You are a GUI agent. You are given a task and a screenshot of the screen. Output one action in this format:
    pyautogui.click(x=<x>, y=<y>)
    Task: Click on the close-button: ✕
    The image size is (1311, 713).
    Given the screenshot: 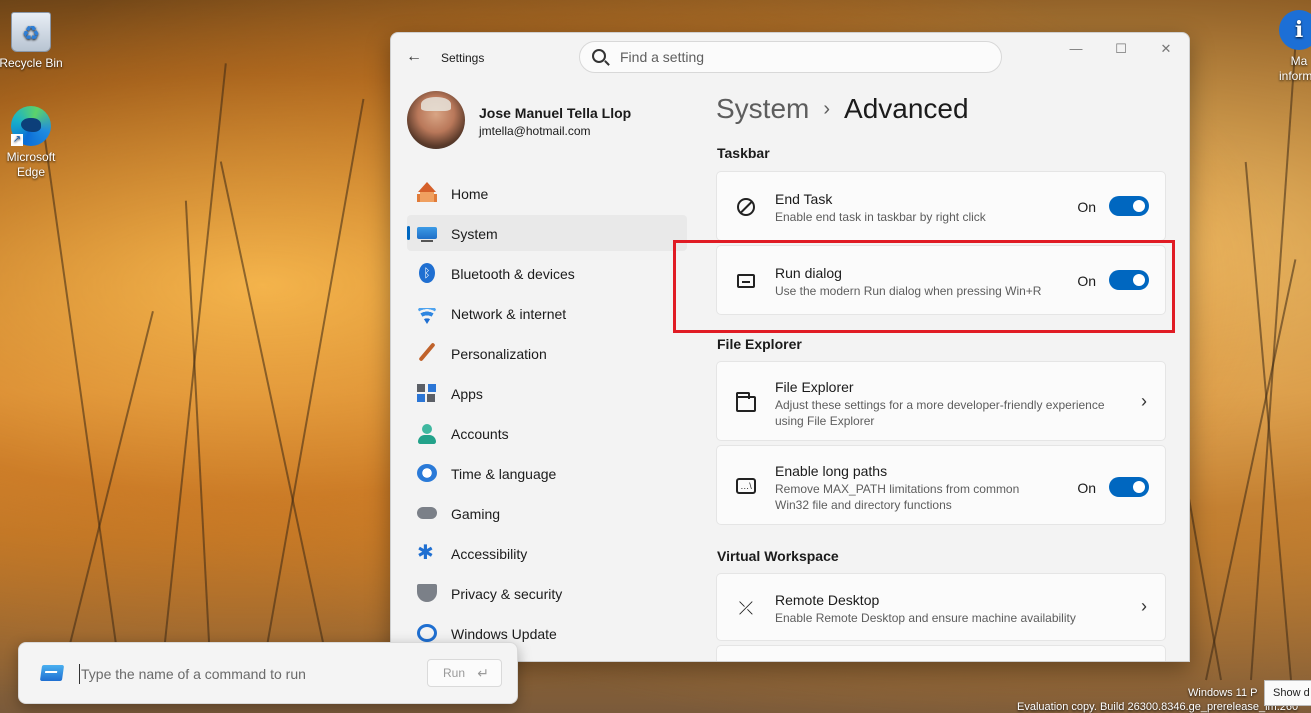 What is the action you would take?
    pyautogui.click(x=1166, y=49)
    